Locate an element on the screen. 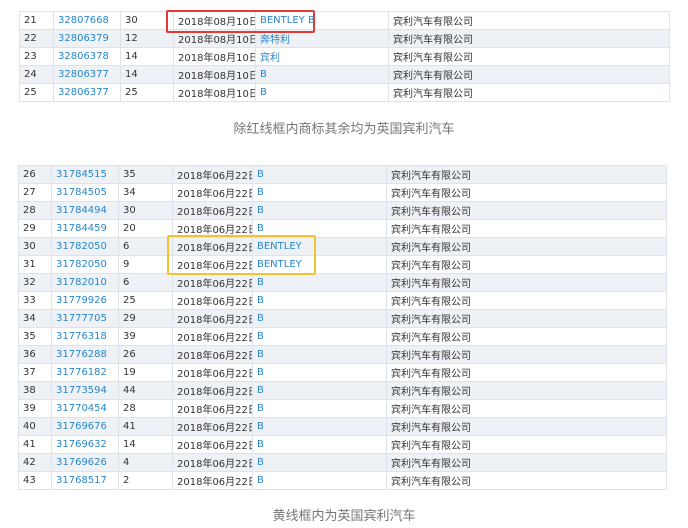 The width and height of the screenshot is (688, 528). reg-number-cell: 31779926 is located at coordinates (85, 300).